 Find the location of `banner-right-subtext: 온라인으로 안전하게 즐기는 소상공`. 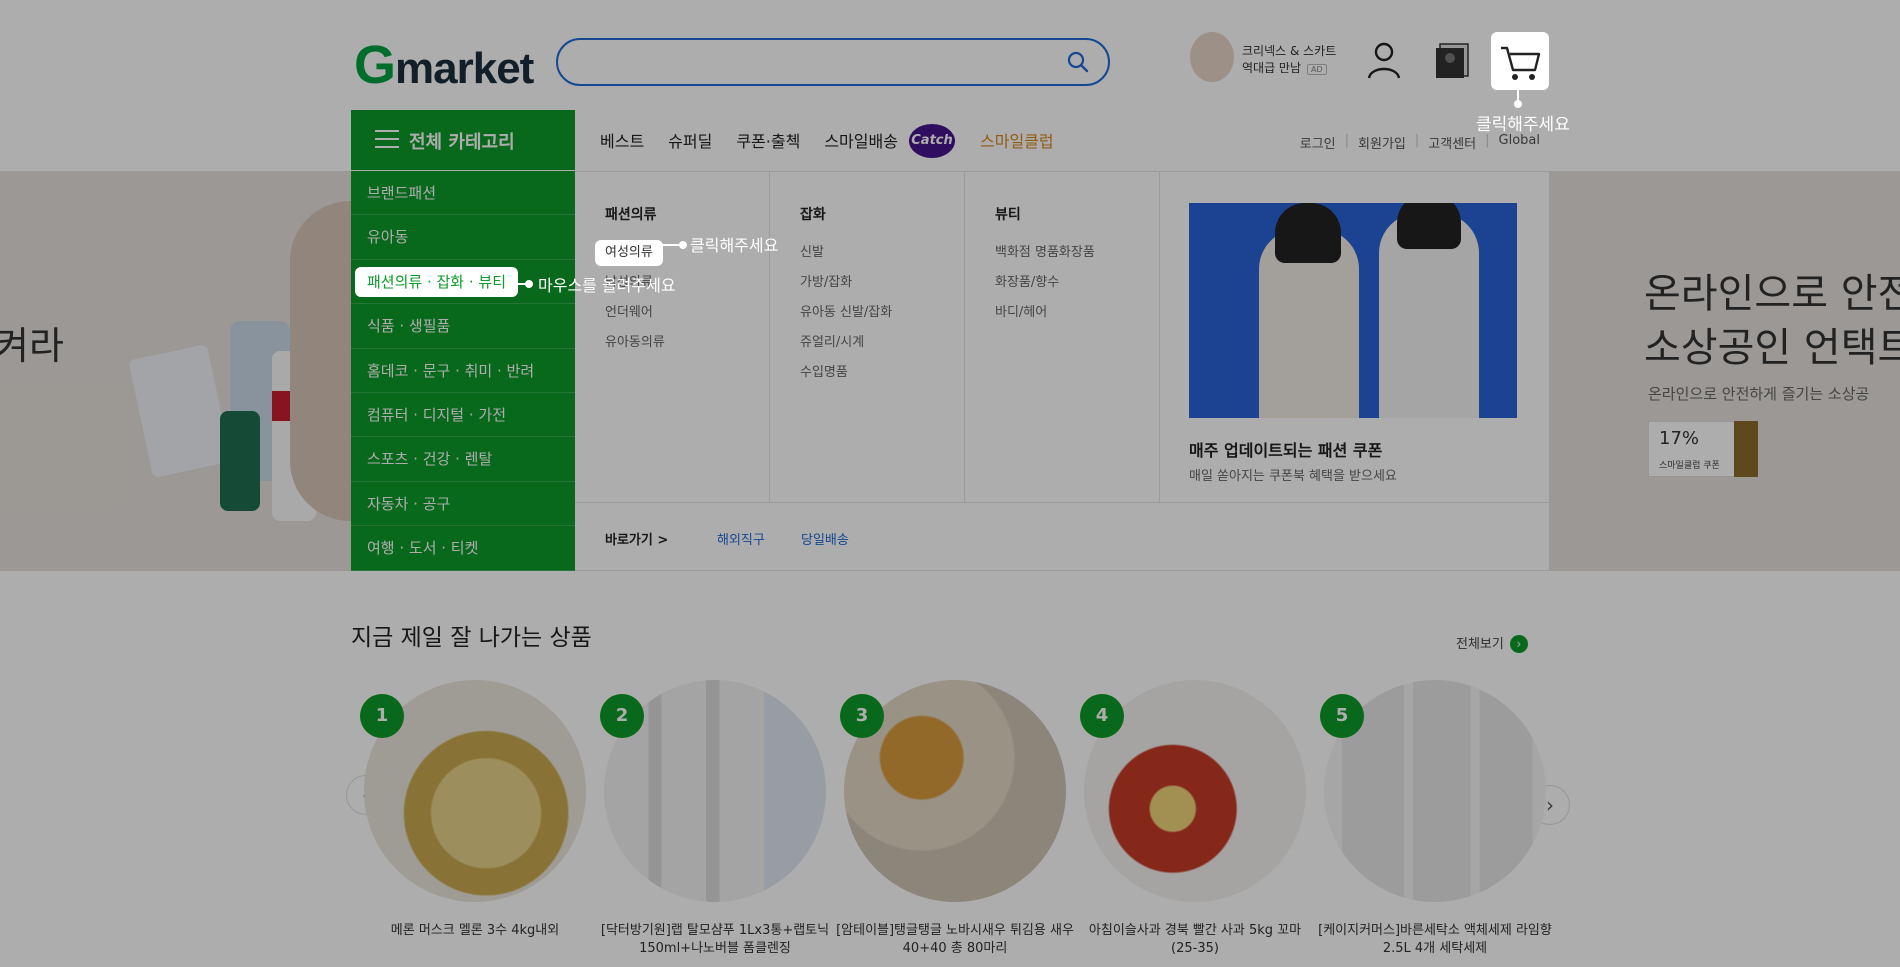

banner-right-subtext: 온라인으로 안전하게 즐기는 소상공 is located at coordinates (1759, 394).